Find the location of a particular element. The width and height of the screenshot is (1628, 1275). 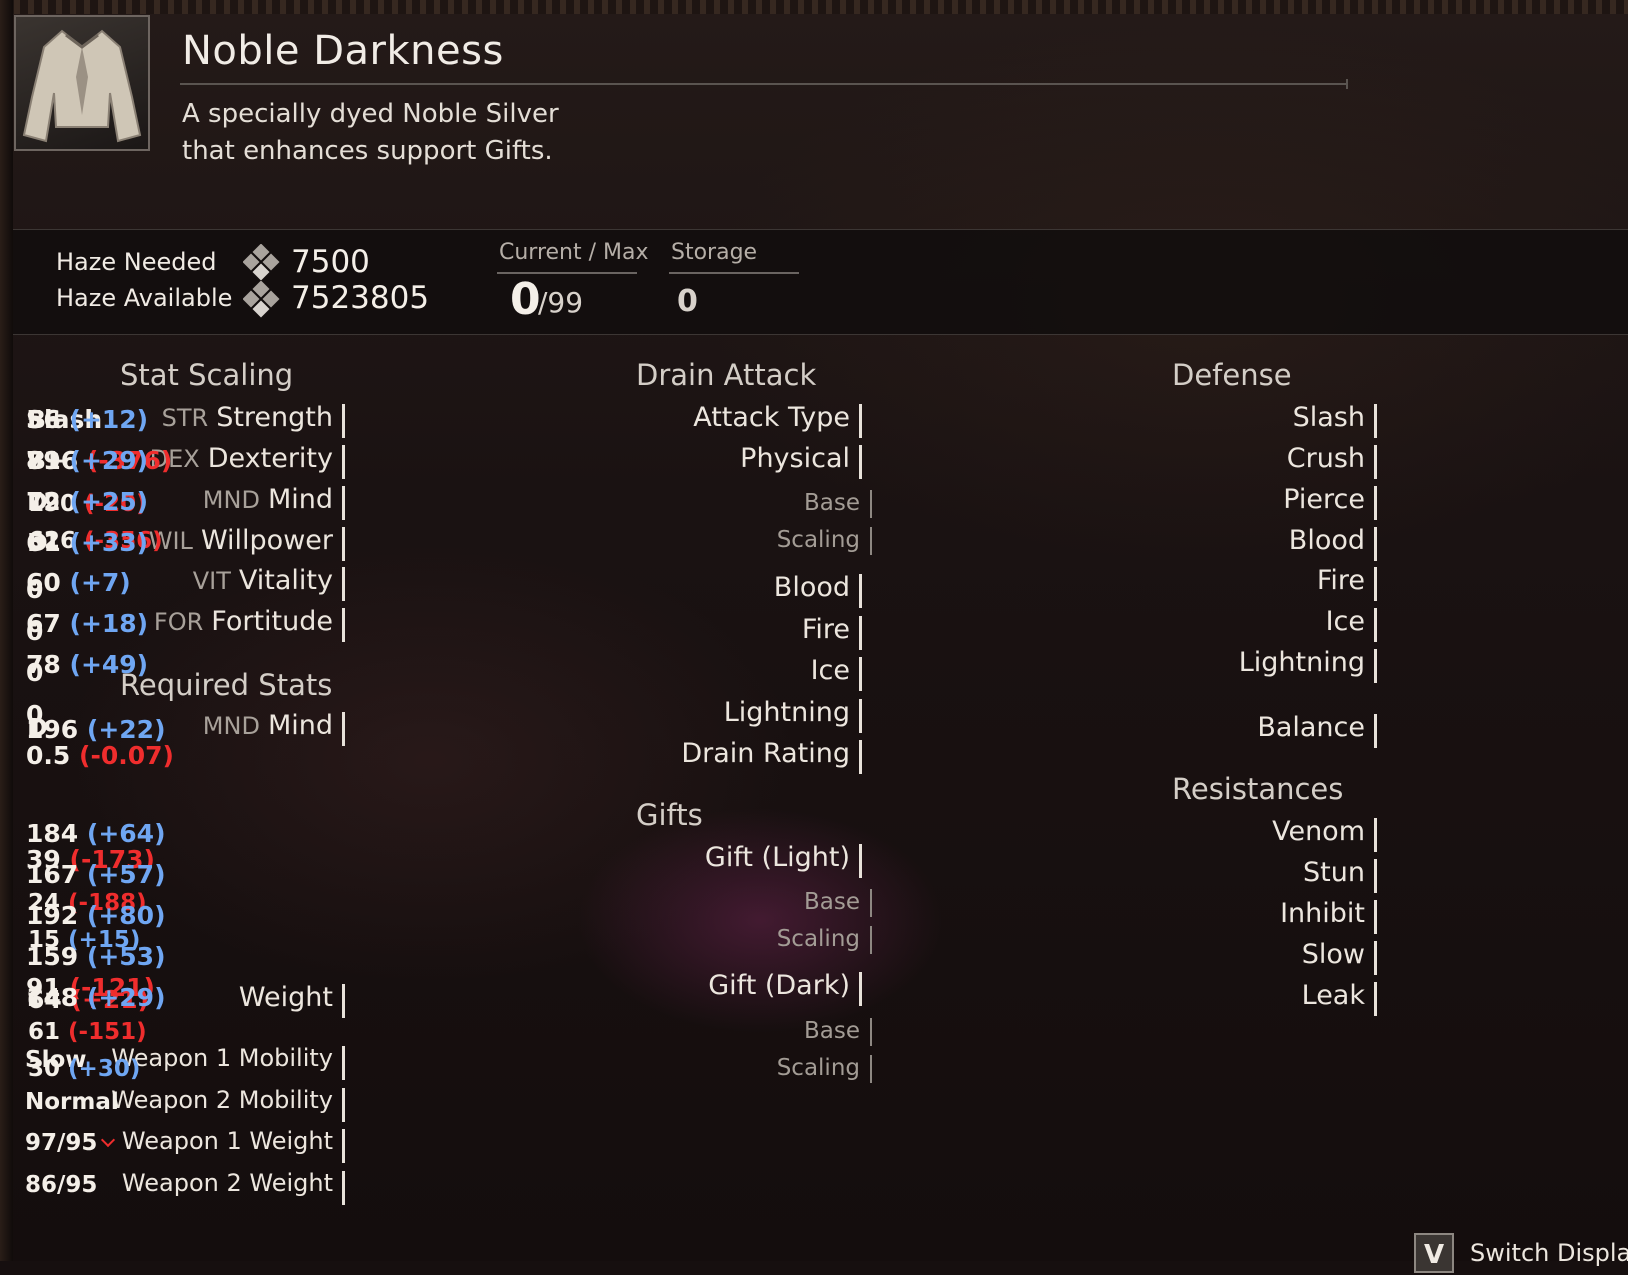

defense-row-crush: Crush 79 (+29) is located at coordinates (688, 463).